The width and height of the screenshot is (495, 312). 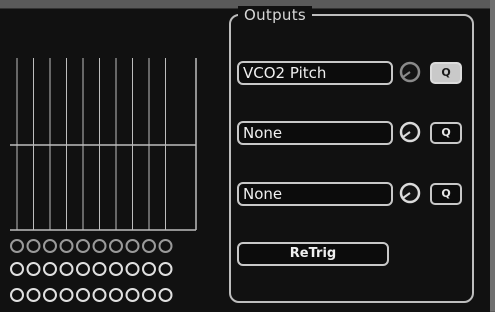 I want to click on output-row-3: None Q, so click(x=352, y=194).